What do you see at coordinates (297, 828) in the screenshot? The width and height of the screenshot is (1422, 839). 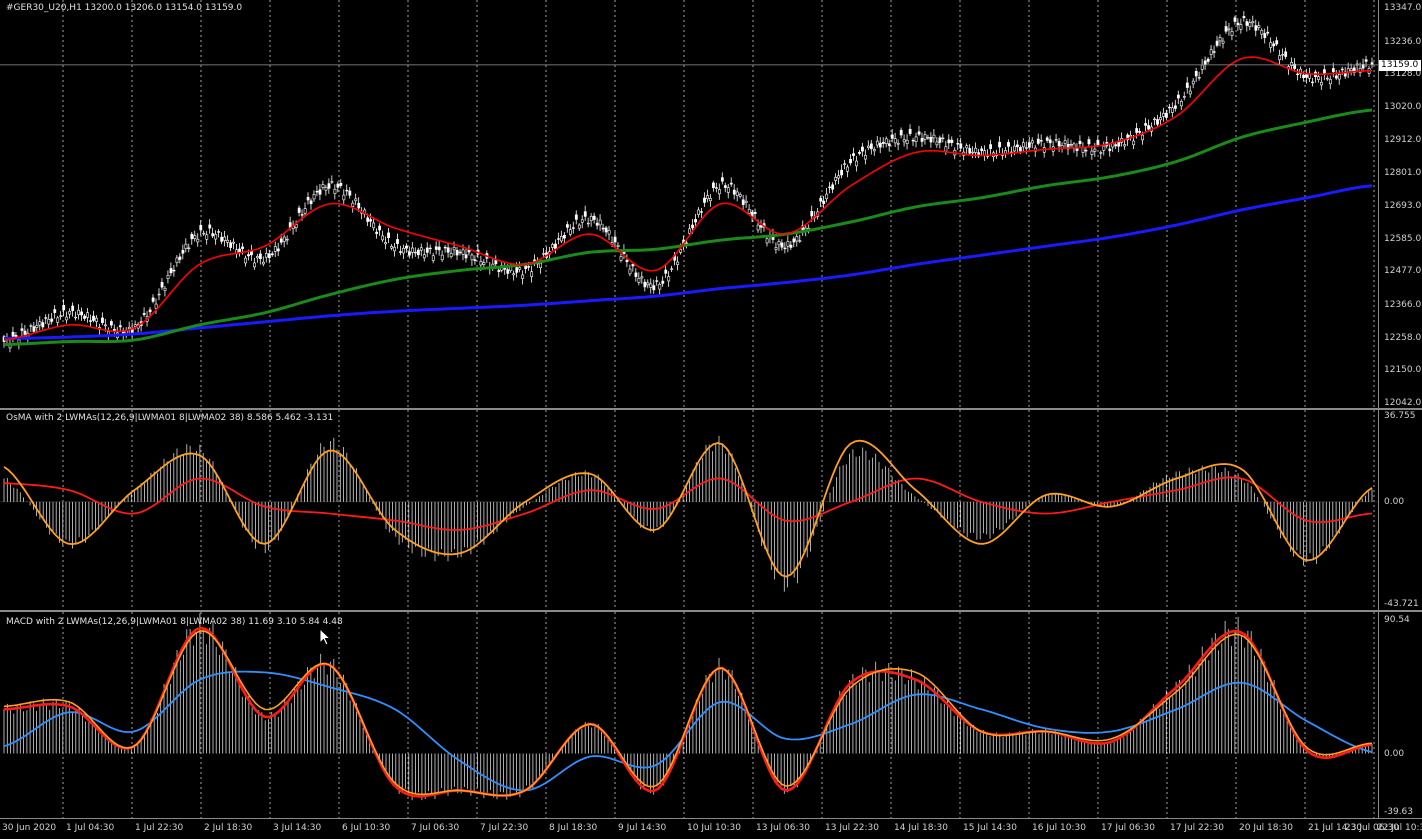 I see `time-tick-label: 3 Jul 14:30` at bounding box center [297, 828].